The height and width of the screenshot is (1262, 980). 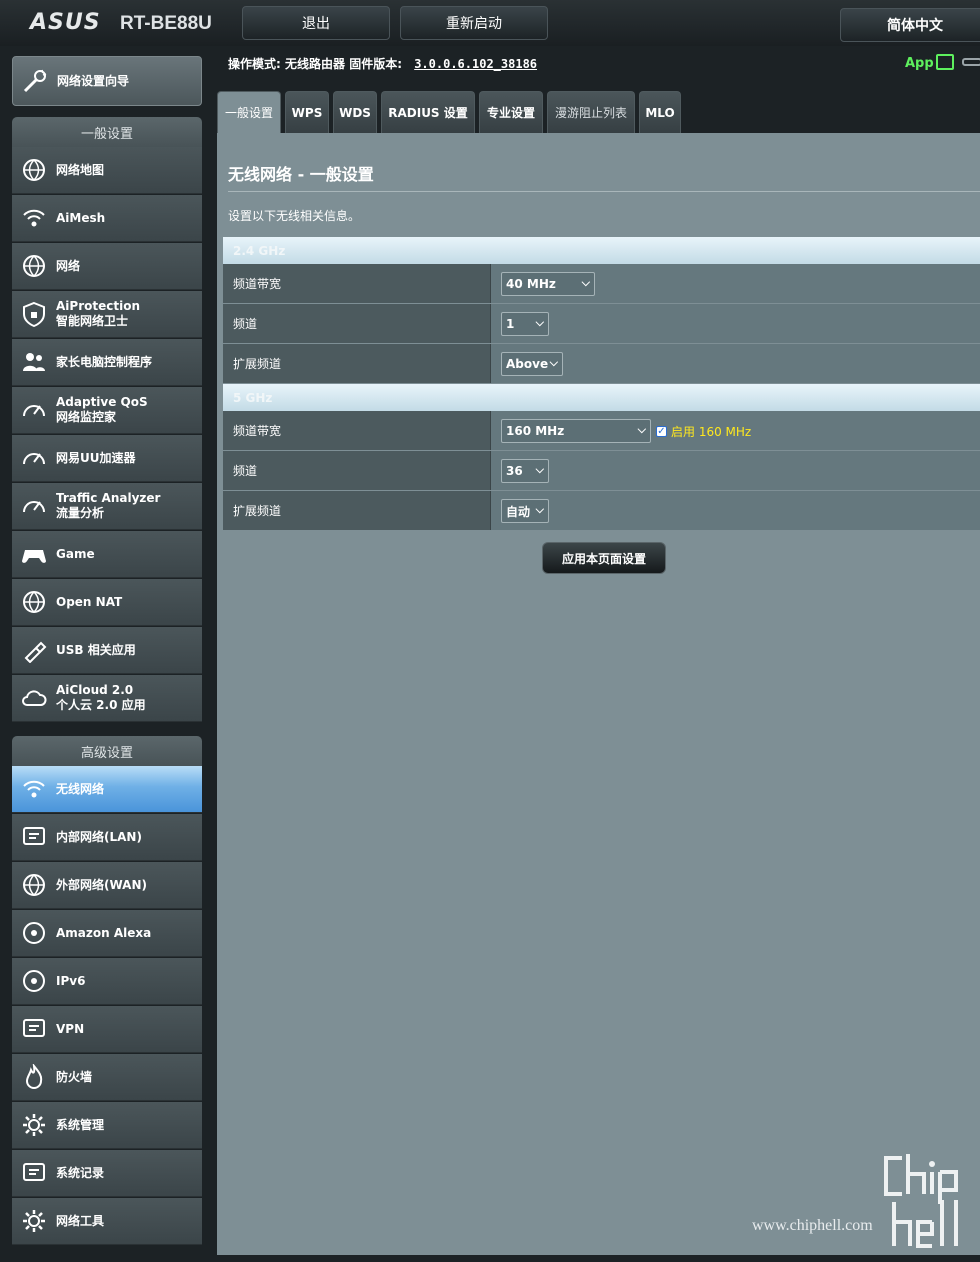 What do you see at coordinates (812, 1225) in the screenshot?
I see `watermark-url: www.chiphell.com` at bounding box center [812, 1225].